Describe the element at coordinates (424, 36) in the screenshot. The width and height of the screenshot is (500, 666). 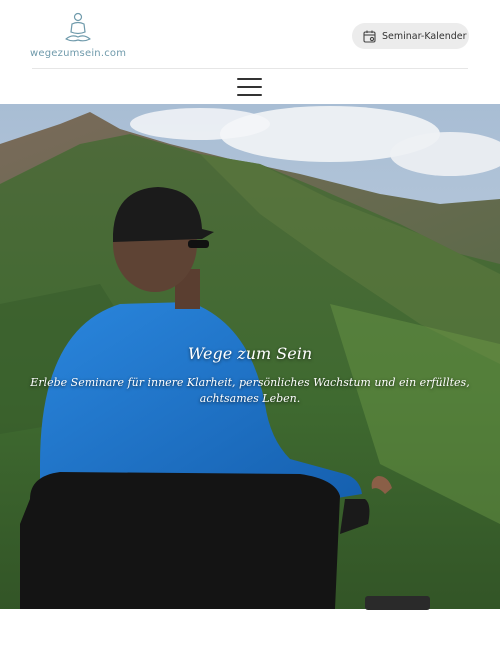
I see `seminar-calendar-label: Seminar-Kalender` at that location.